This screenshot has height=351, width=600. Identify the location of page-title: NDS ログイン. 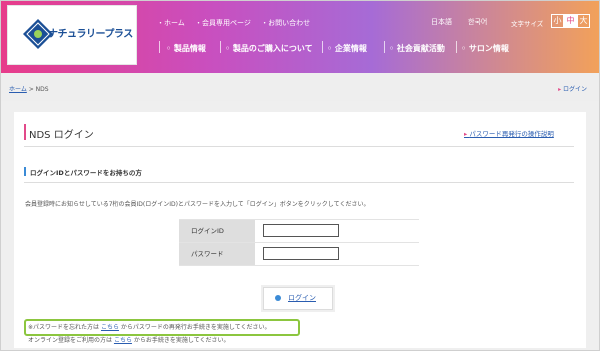
(61, 135).